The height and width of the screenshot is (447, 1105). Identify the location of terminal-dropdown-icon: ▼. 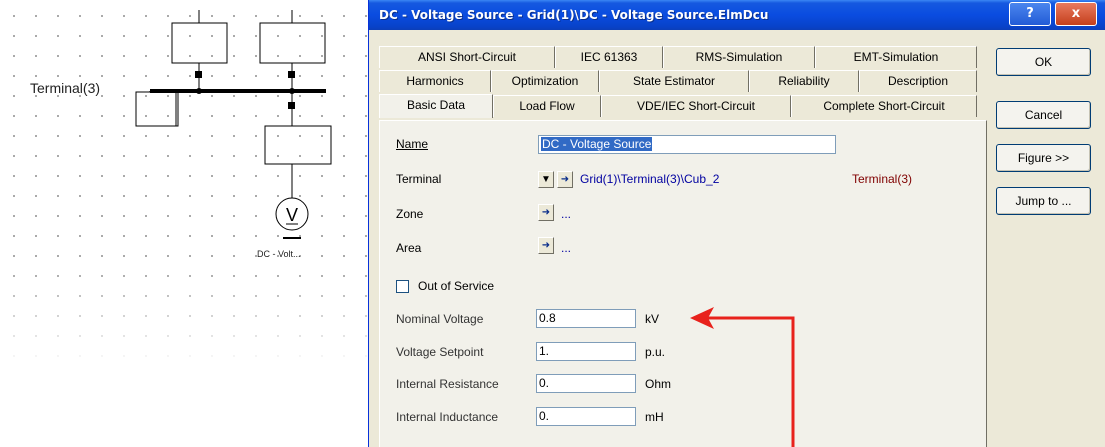
(546, 179).